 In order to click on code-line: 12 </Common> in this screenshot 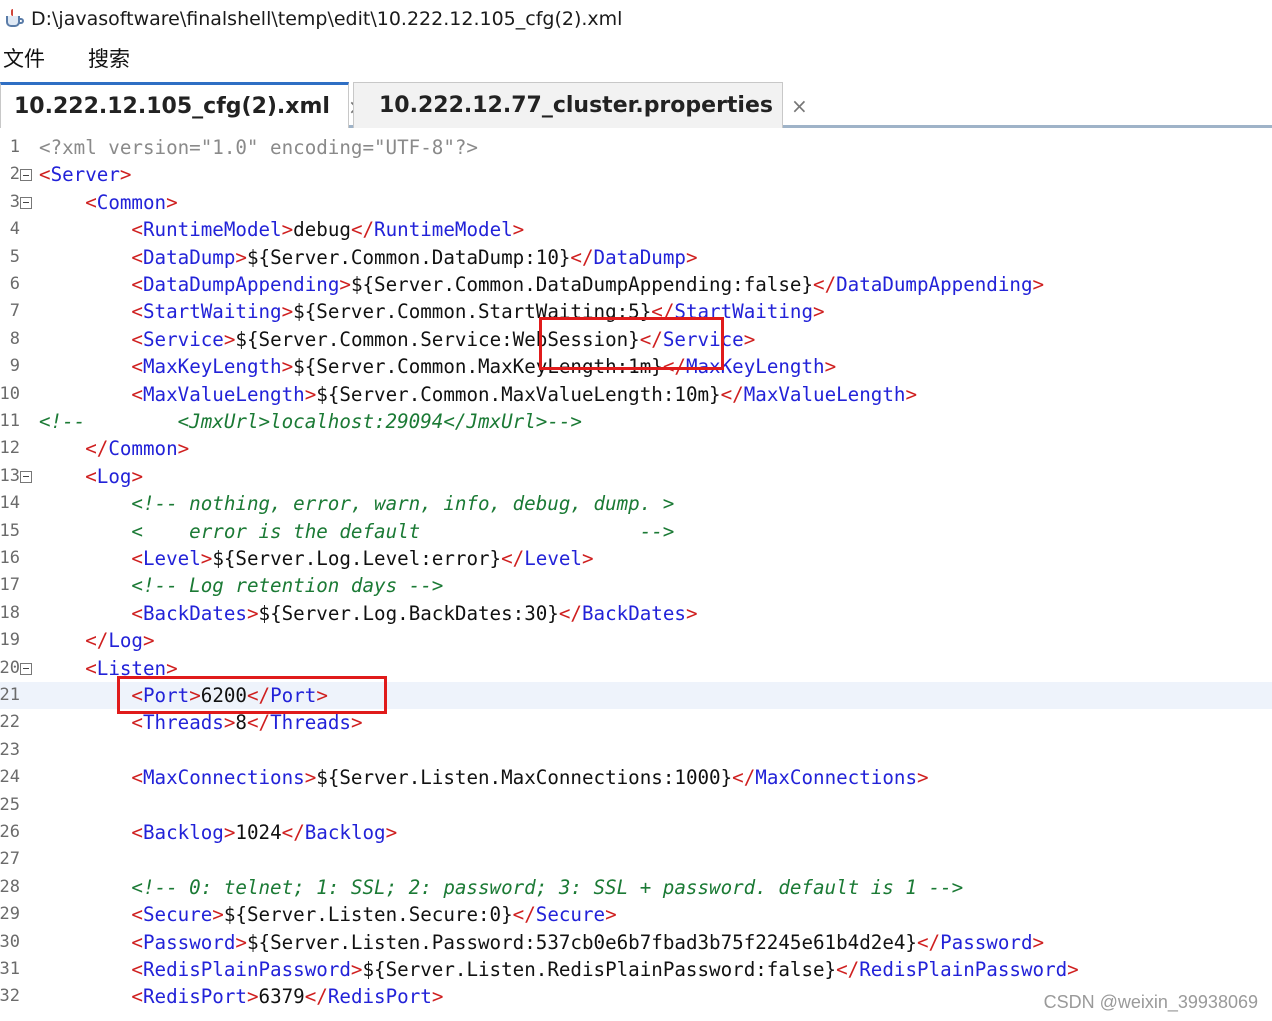, I will do `click(636, 448)`.